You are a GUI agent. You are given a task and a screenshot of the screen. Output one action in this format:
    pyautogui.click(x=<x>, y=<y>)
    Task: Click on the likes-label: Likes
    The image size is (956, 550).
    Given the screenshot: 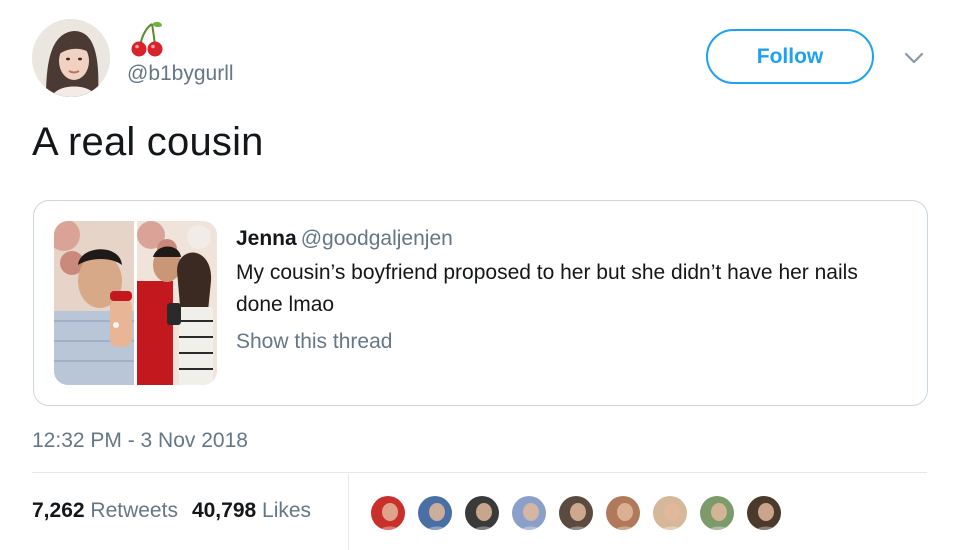 What is the action you would take?
    pyautogui.click(x=287, y=510)
    